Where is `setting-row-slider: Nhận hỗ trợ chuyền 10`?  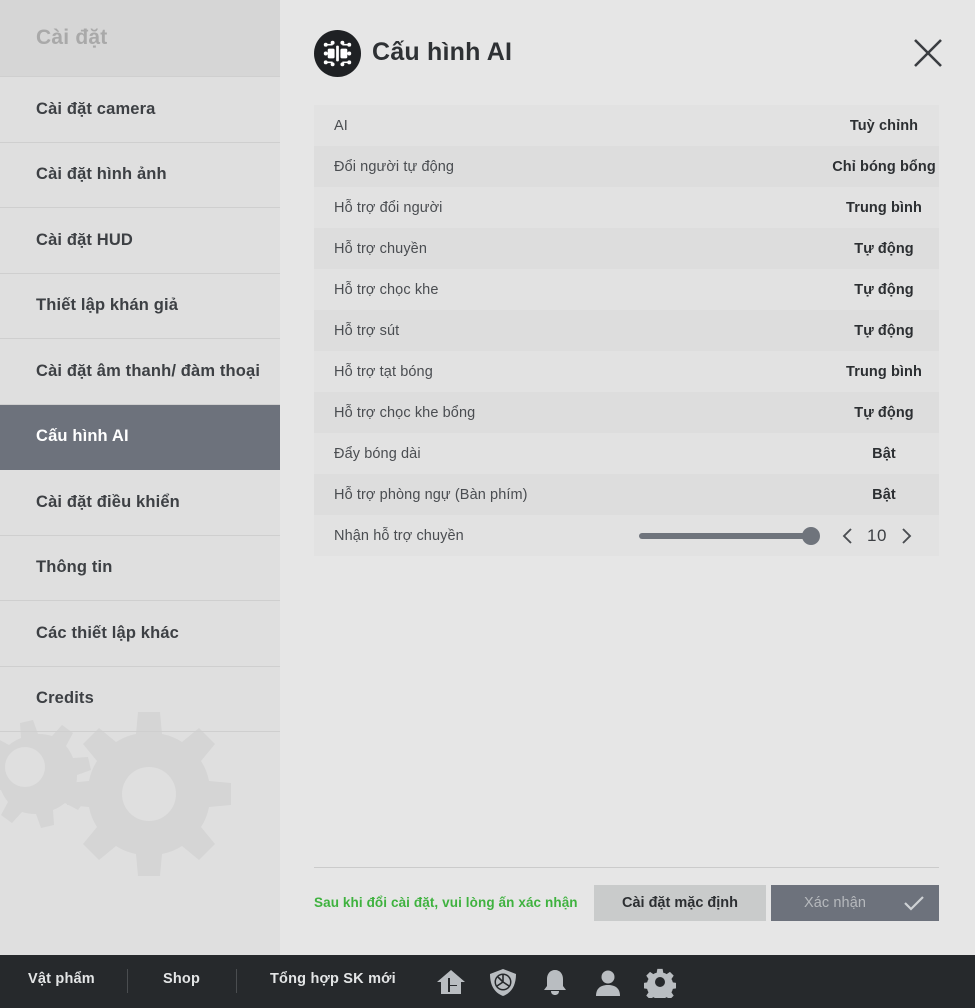 setting-row-slider: Nhận hỗ trợ chuyền 10 is located at coordinates (626, 535).